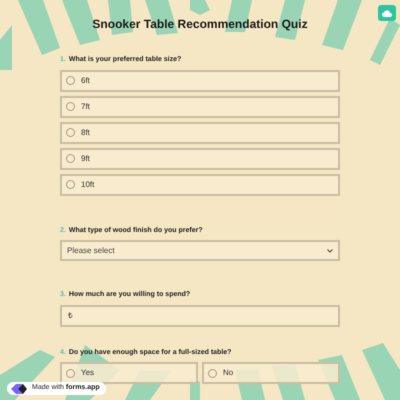 This screenshot has width=400, height=400. What do you see at coordinates (200, 250) in the screenshot?
I see `dropdown-field: Please select` at bounding box center [200, 250].